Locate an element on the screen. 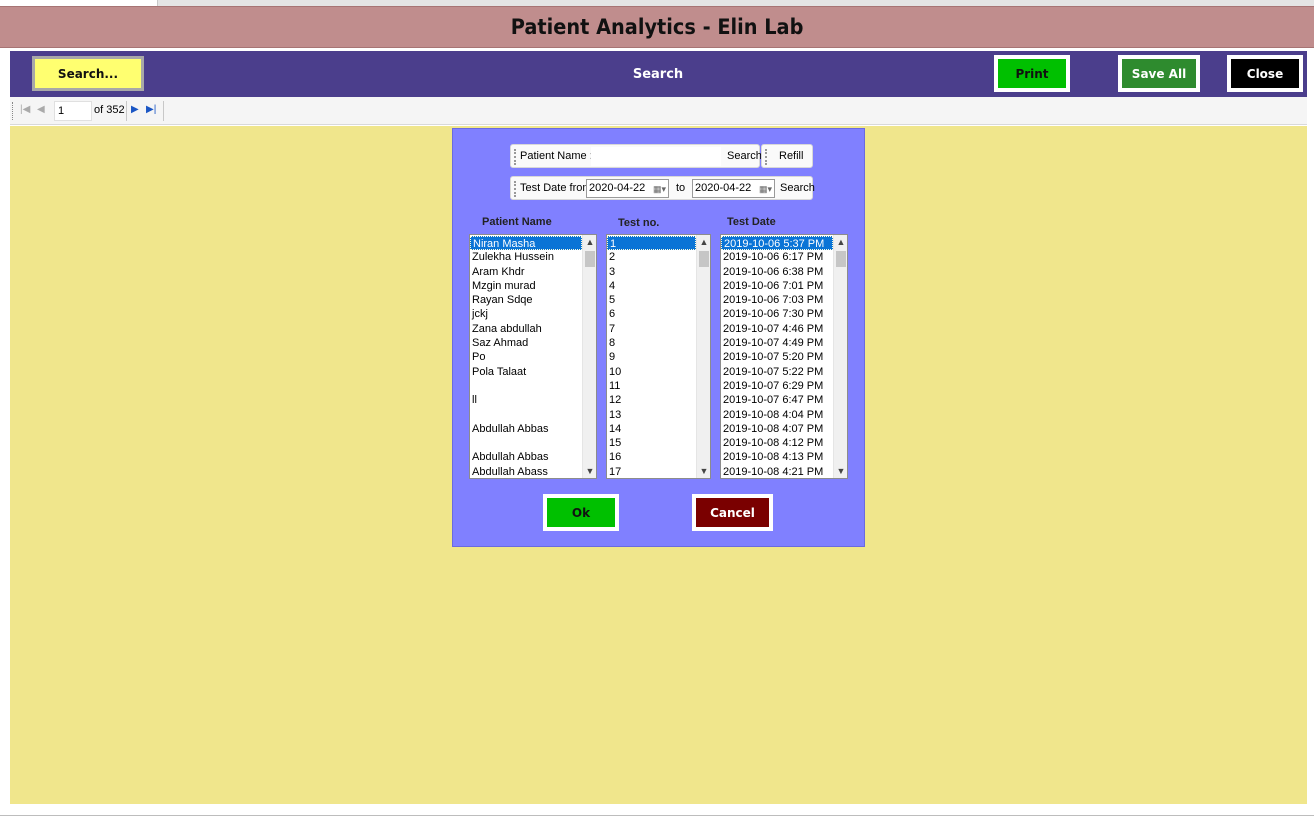 The height and width of the screenshot is (820, 1314). test-date-list-item: 2019-10-08 4:12 PM is located at coordinates (777, 443).